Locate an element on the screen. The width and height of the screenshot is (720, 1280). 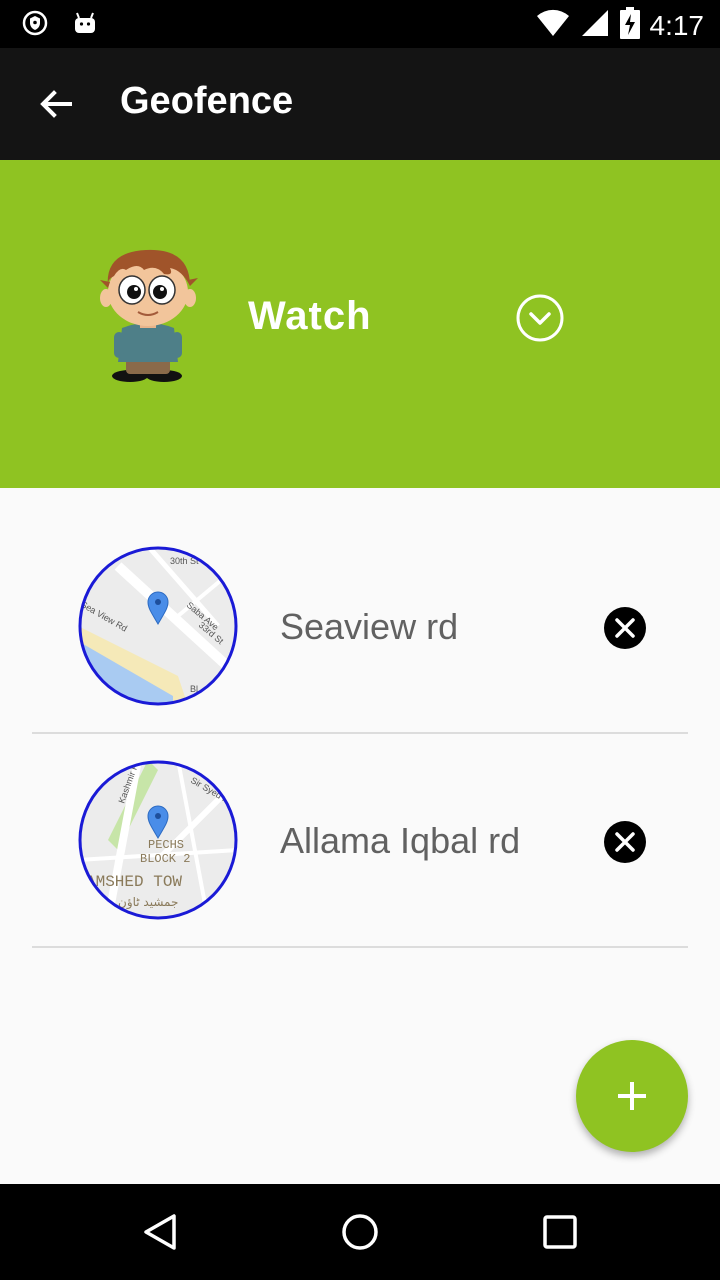
map-label: BLOCK 2 is located at coordinates (165, 859).